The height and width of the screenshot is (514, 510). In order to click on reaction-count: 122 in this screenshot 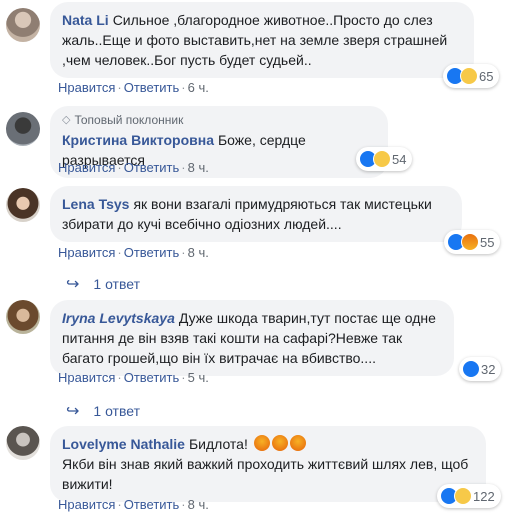, I will do `click(484, 496)`.